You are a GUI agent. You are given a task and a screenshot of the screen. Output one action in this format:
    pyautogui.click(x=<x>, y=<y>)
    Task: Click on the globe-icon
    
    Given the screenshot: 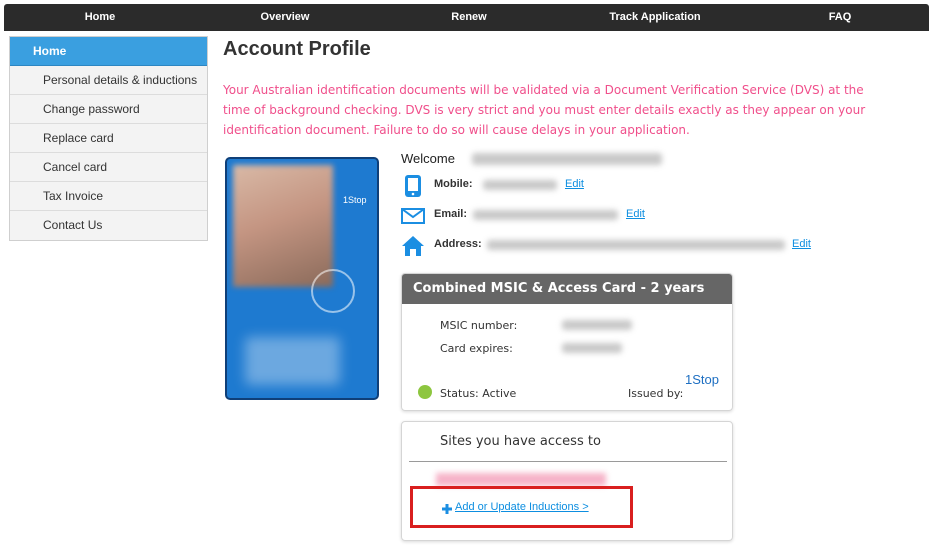 What is the action you would take?
    pyautogui.click(x=333, y=291)
    